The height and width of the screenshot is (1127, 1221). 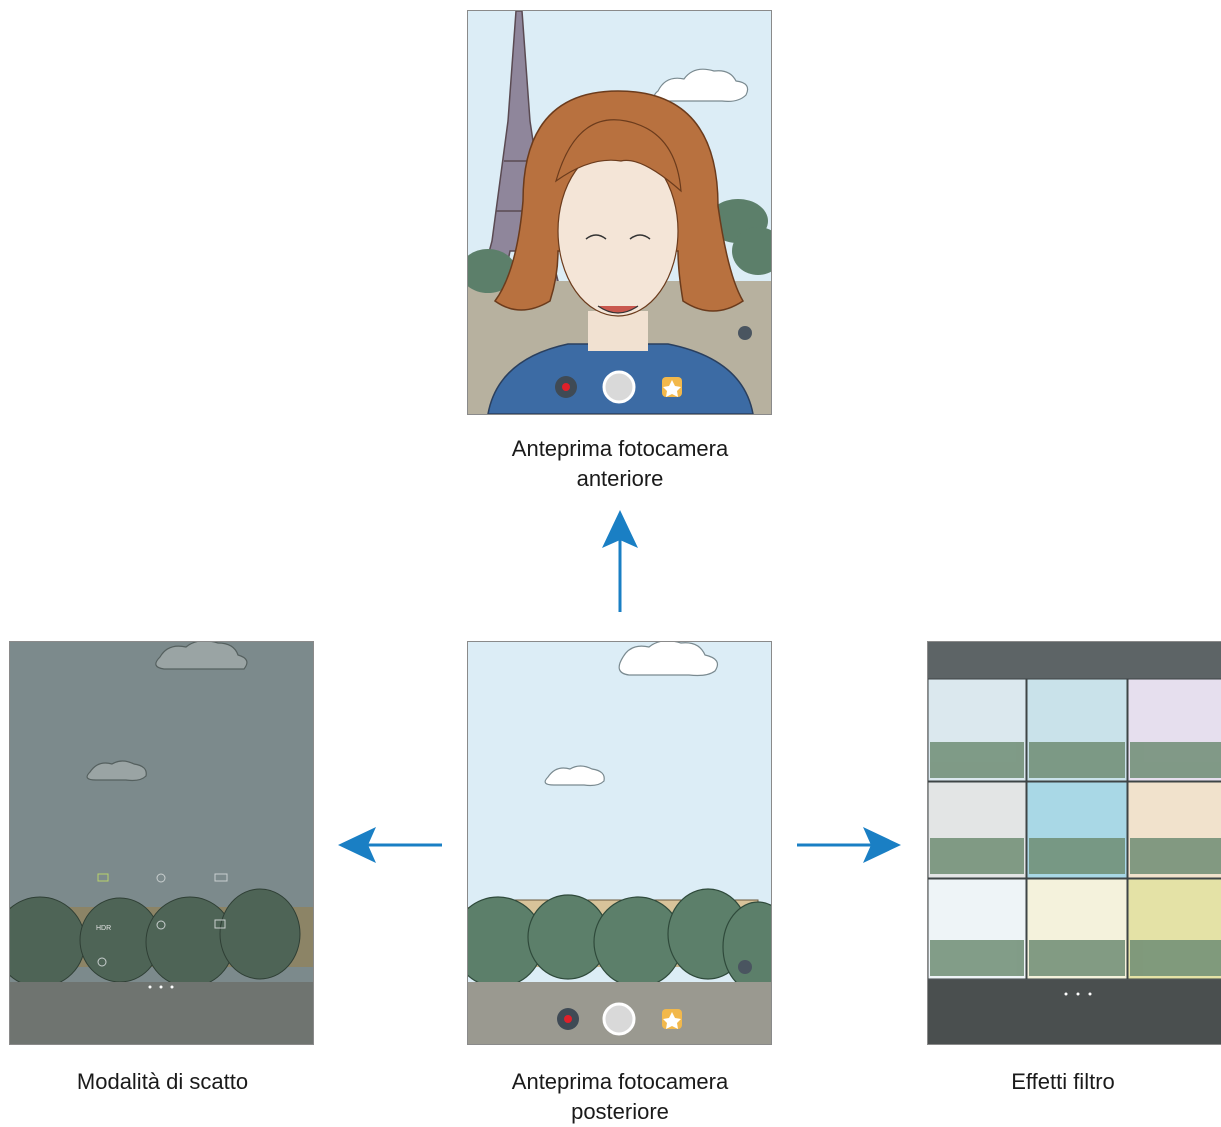 I want to click on mode-label-hdr: HDR, so click(x=103, y=928).